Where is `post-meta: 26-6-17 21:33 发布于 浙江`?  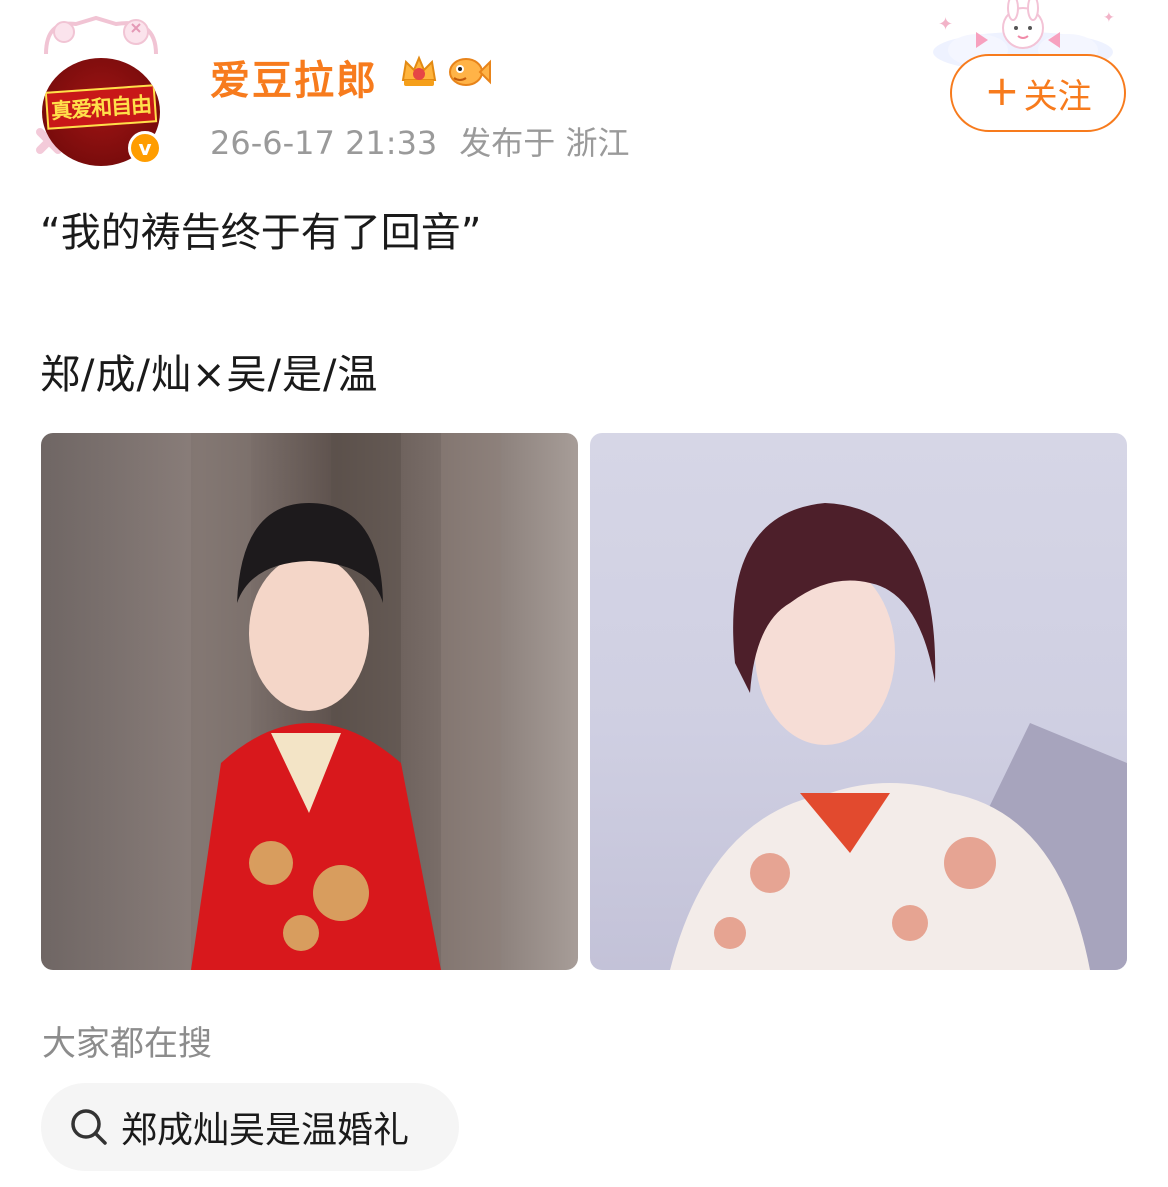
post-meta: 26-6-17 21:33 发布于 浙江 is located at coordinates (419, 141).